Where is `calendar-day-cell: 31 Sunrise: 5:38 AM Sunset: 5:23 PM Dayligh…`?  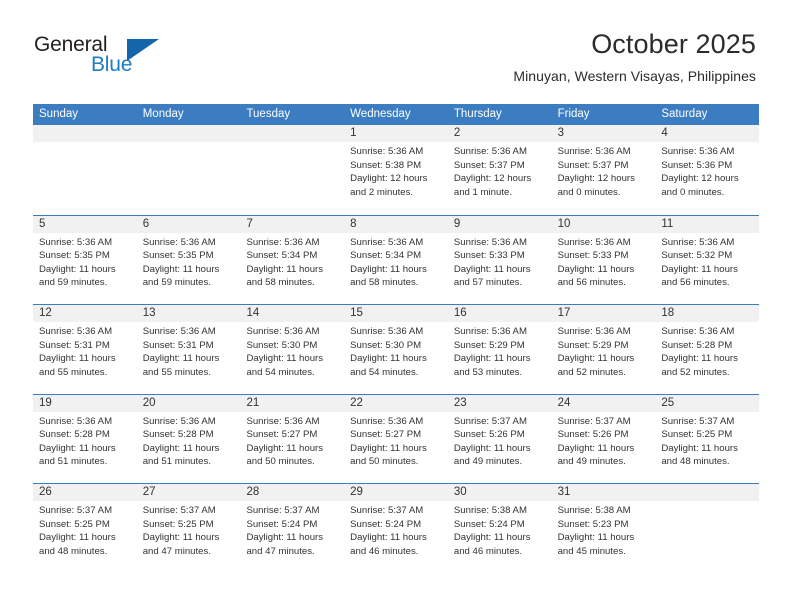 calendar-day-cell: 31 Sunrise: 5:38 AM Sunset: 5:23 PM Dayligh… is located at coordinates (603, 528).